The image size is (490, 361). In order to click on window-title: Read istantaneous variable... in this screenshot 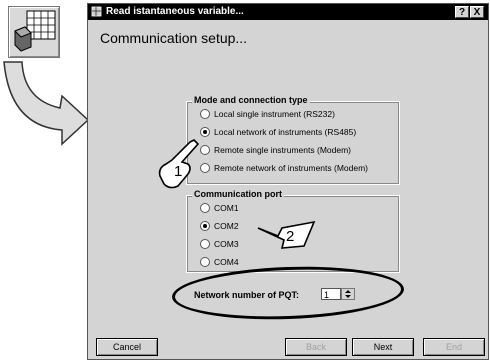, I will do `click(175, 11)`.